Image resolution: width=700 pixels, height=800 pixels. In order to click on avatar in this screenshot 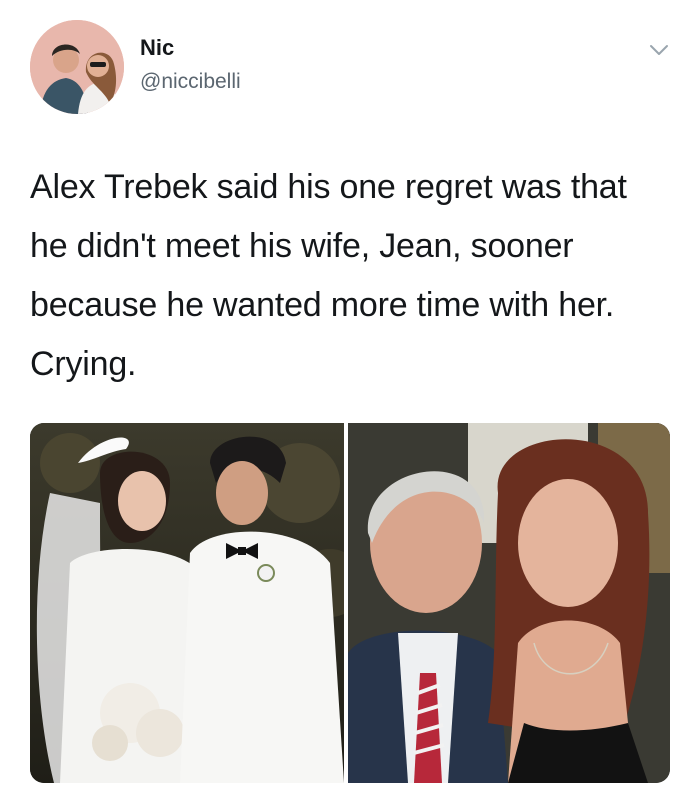, I will do `click(77, 67)`.